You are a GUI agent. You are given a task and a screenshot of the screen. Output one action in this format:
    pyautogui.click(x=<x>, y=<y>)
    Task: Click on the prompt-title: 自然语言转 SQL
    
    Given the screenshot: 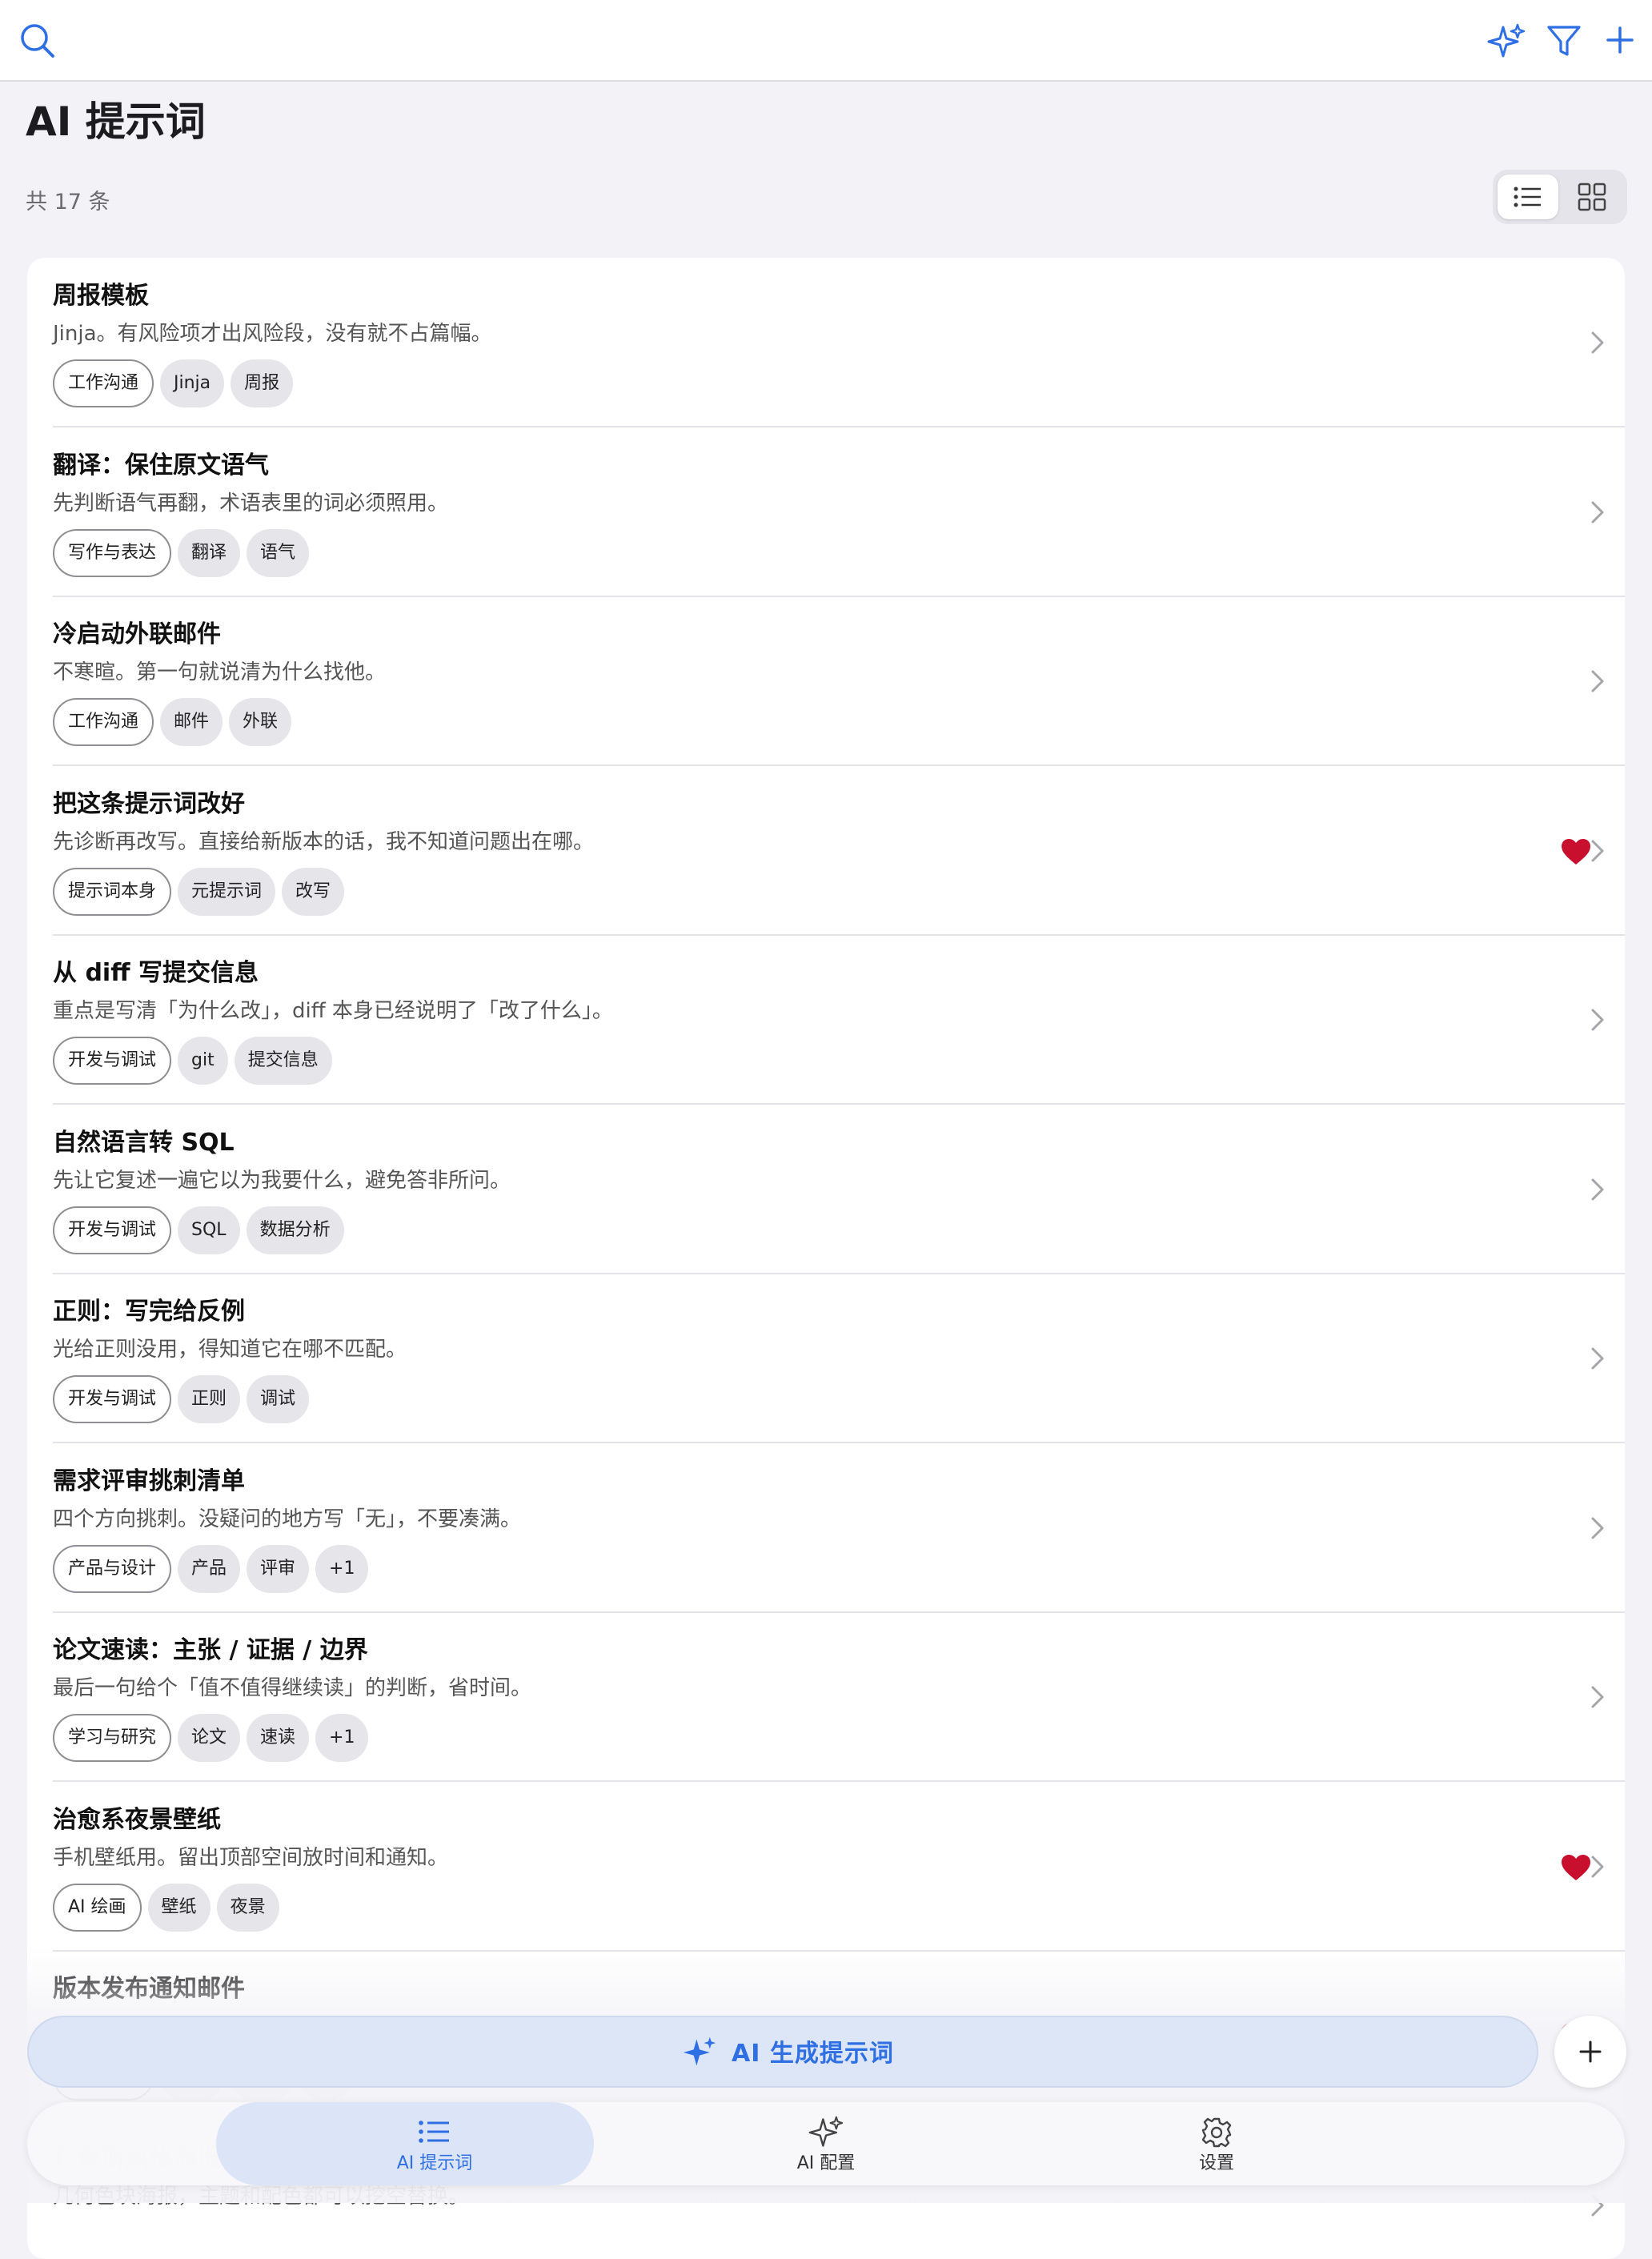 What is the action you would take?
    pyautogui.click(x=144, y=1143)
    